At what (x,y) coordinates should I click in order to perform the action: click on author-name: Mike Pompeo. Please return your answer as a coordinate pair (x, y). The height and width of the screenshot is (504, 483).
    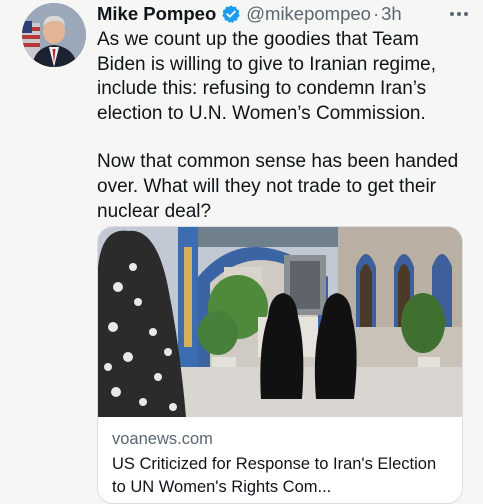
    Looking at the image, I should click on (156, 14).